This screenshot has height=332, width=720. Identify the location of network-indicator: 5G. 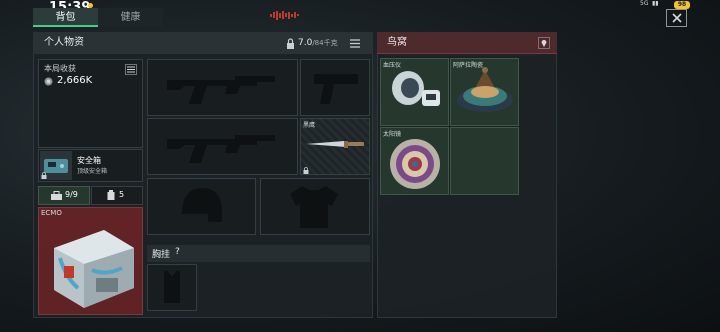
(644, 3).